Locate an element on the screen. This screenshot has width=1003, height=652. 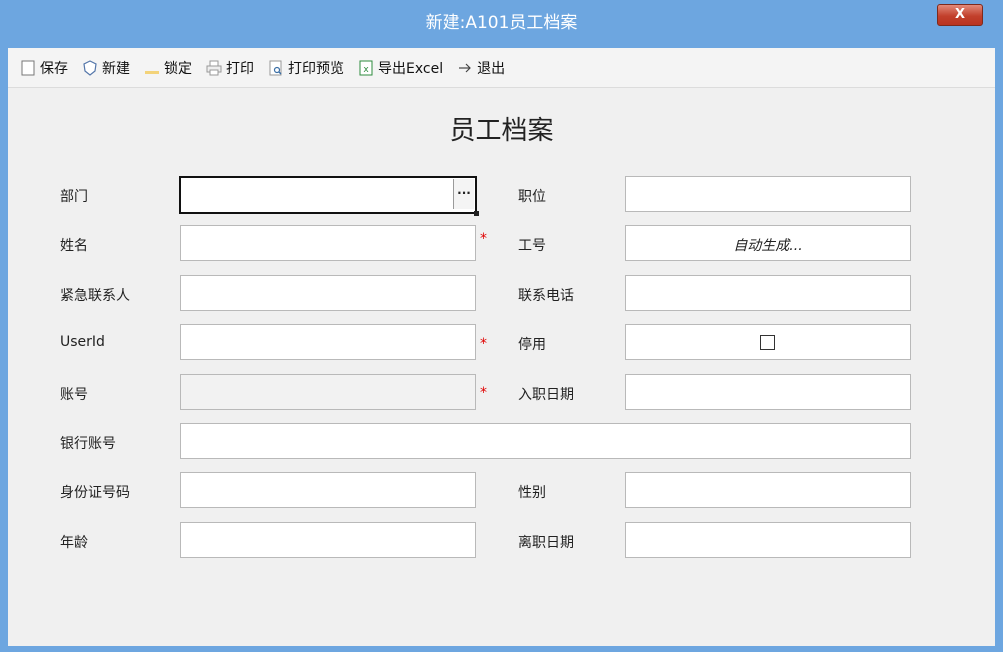
lock-icon is located at coordinates (152, 68).